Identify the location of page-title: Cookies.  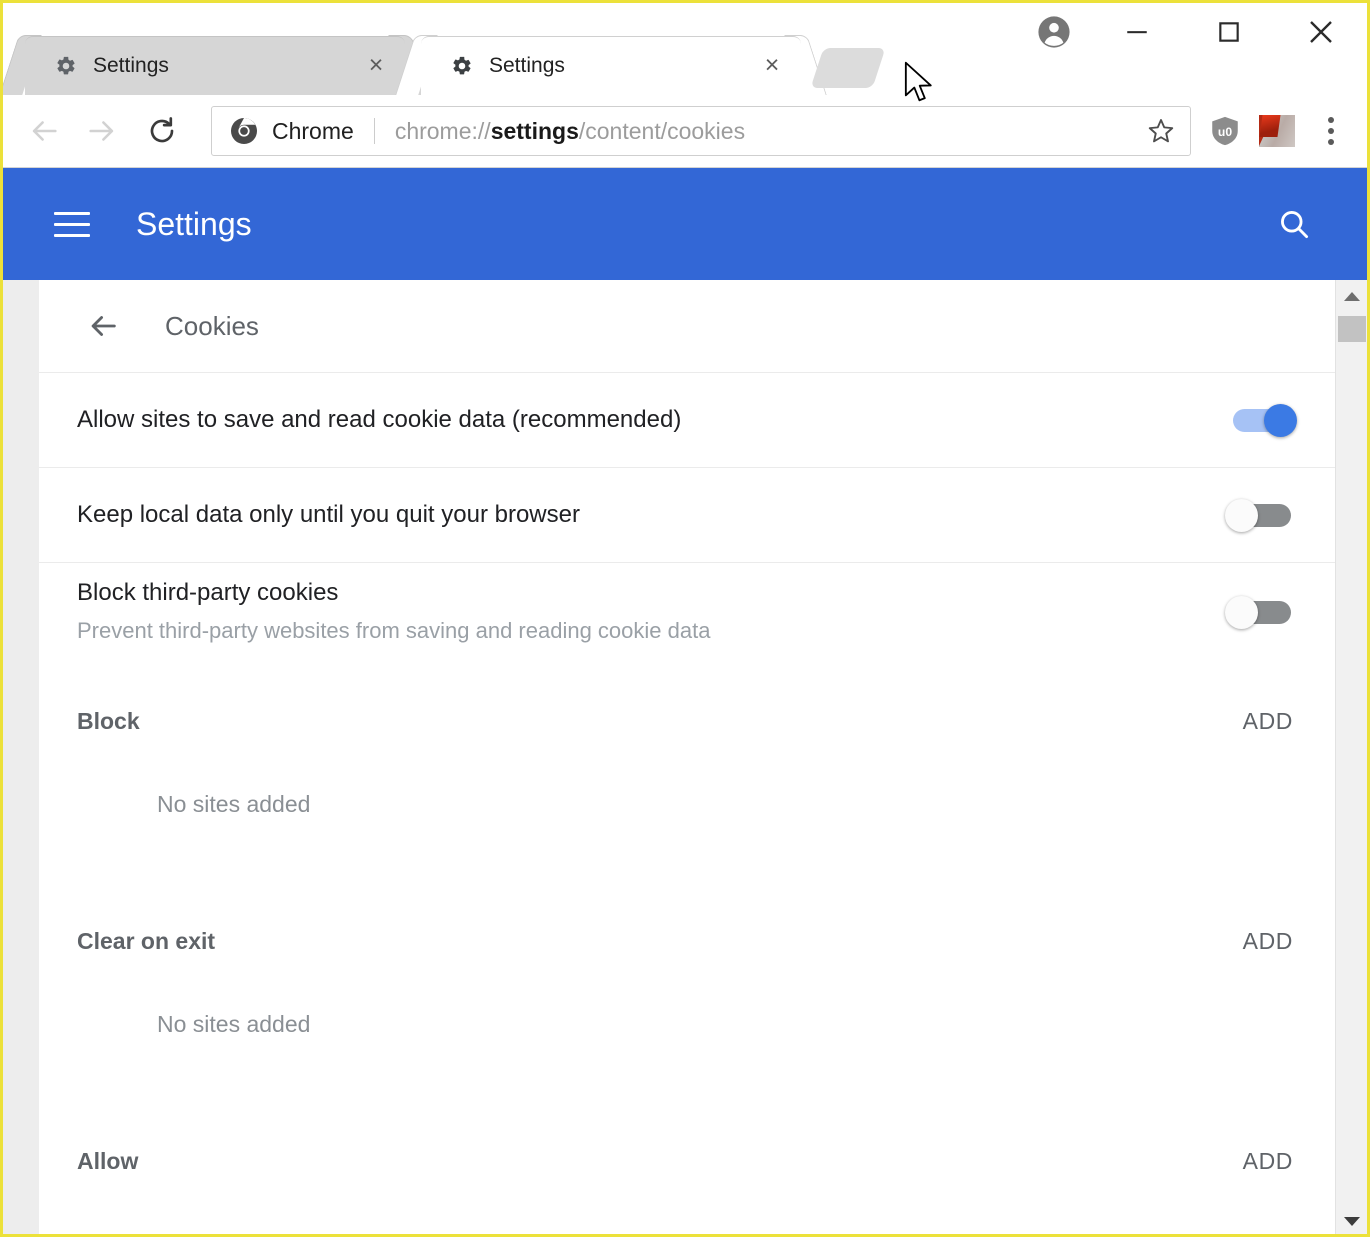
(212, 325).